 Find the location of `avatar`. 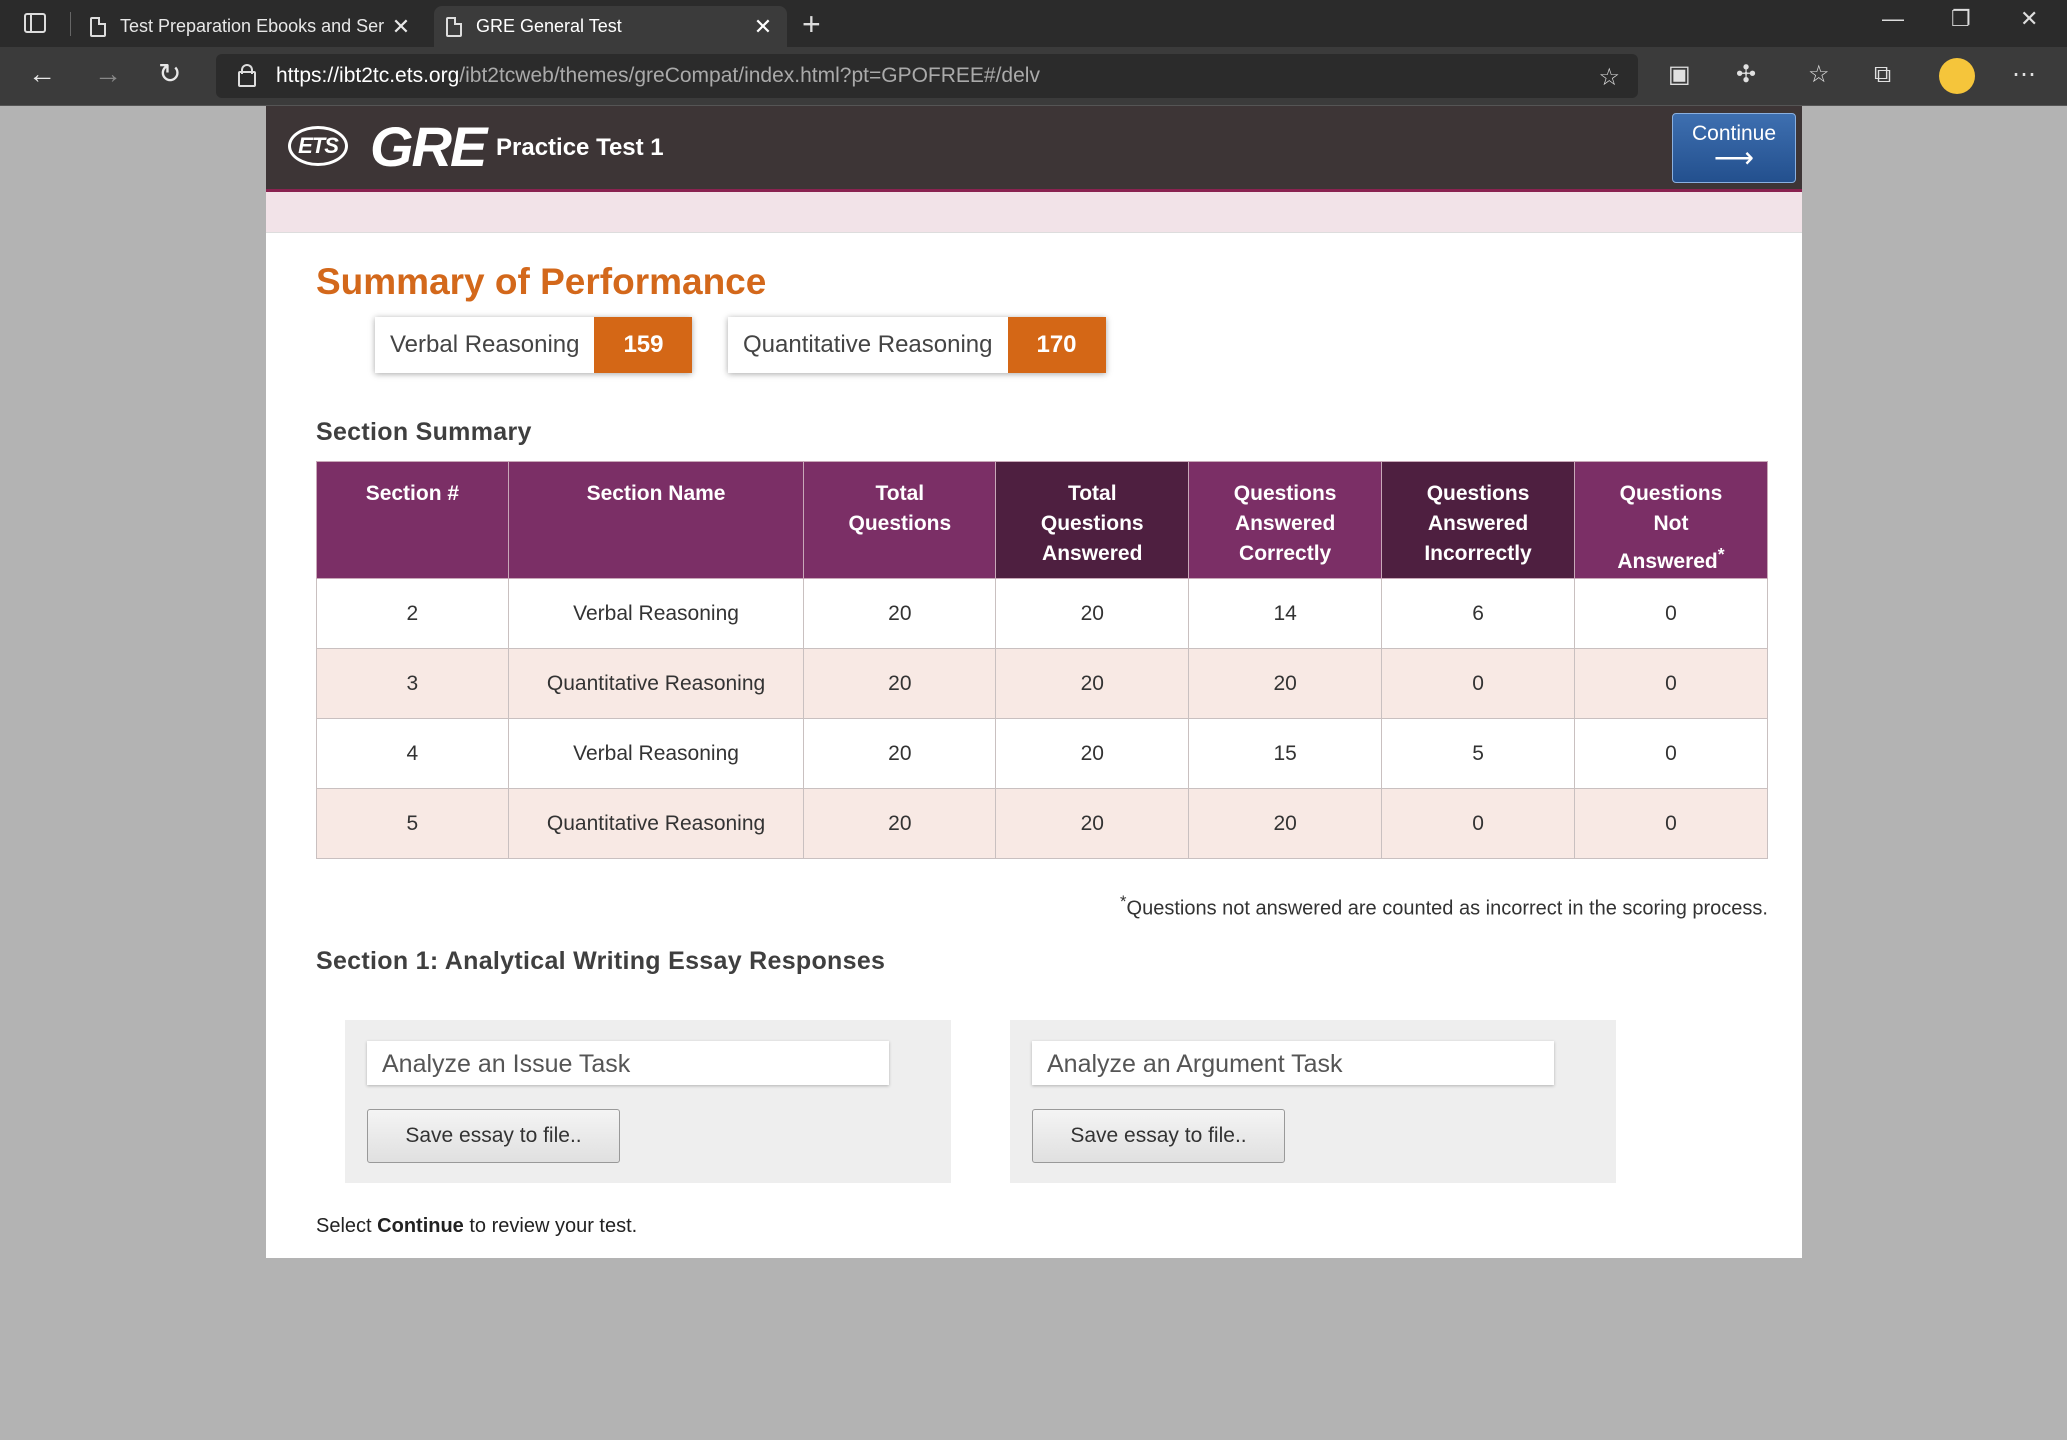

avatar is located at coordinates (1957, 76).